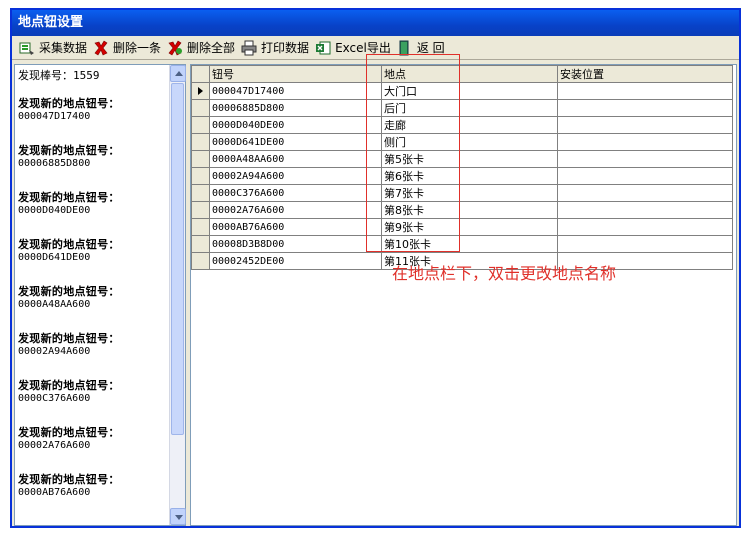 The height and width of the screenshot is (536, 750). What do you see at coordinates (211, 48) in the screenshot?
I see `delete-all-label: 删除全部` at bounding box center [211, 48].